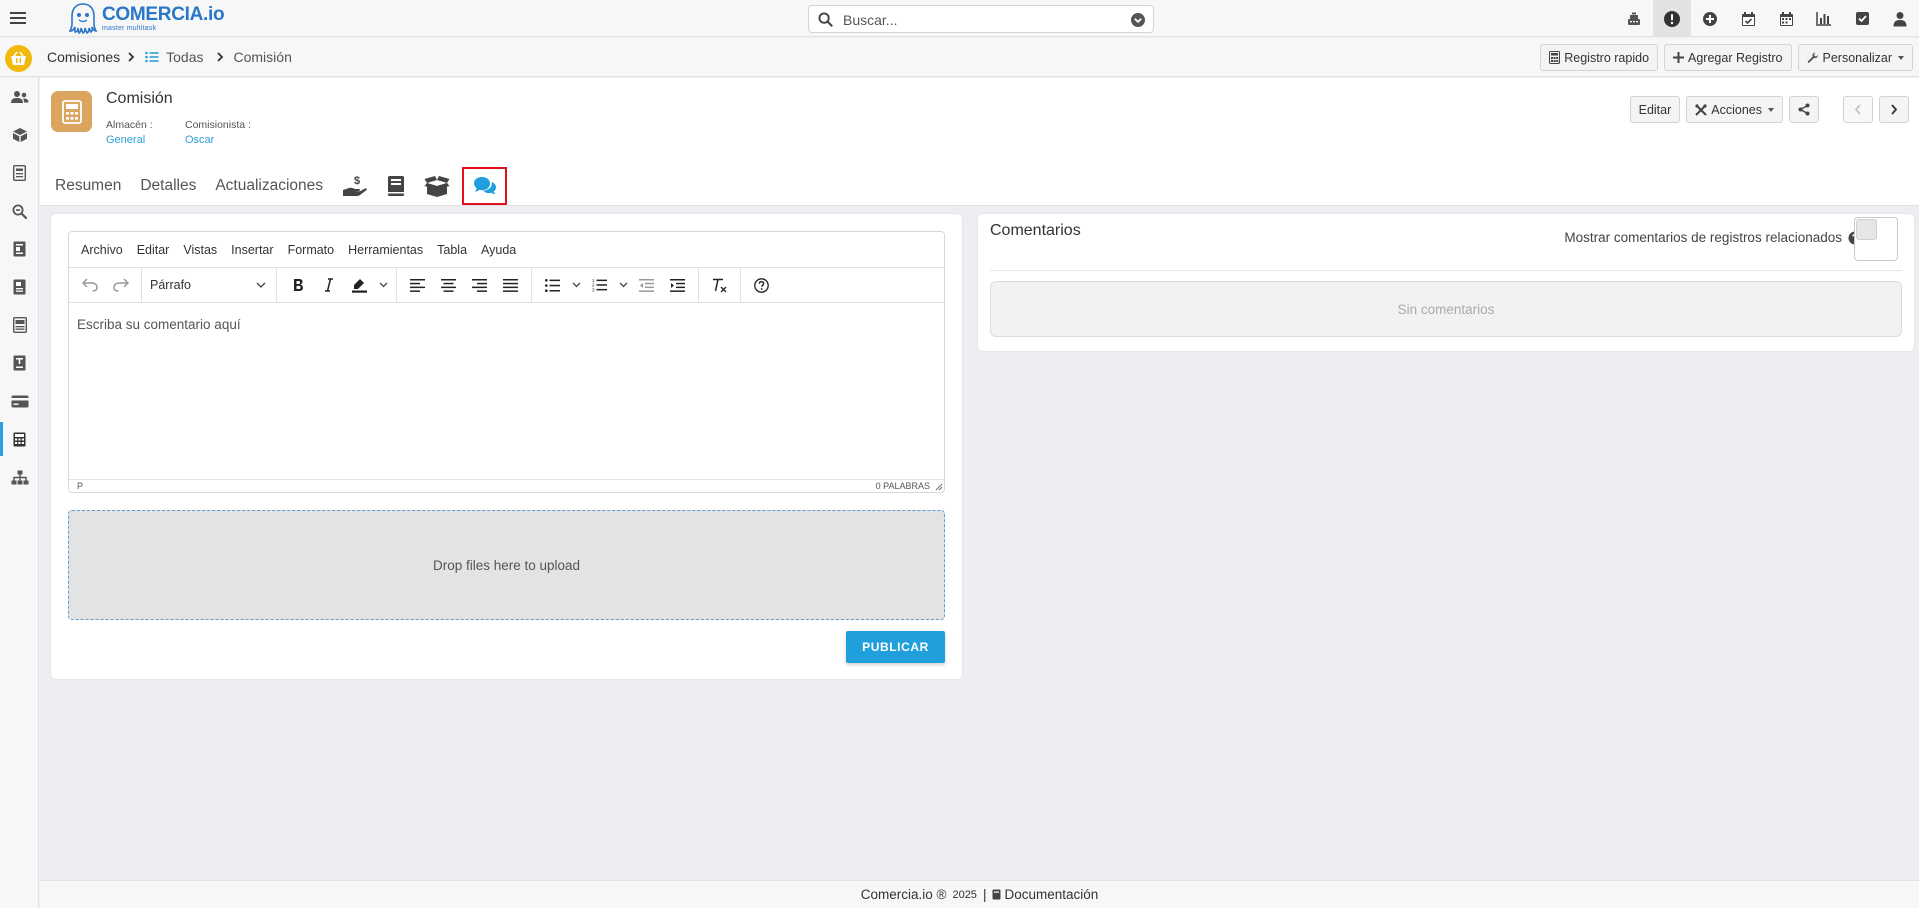 The image size is (1919, 908). I want to click on share-button, so click(1804, 109).